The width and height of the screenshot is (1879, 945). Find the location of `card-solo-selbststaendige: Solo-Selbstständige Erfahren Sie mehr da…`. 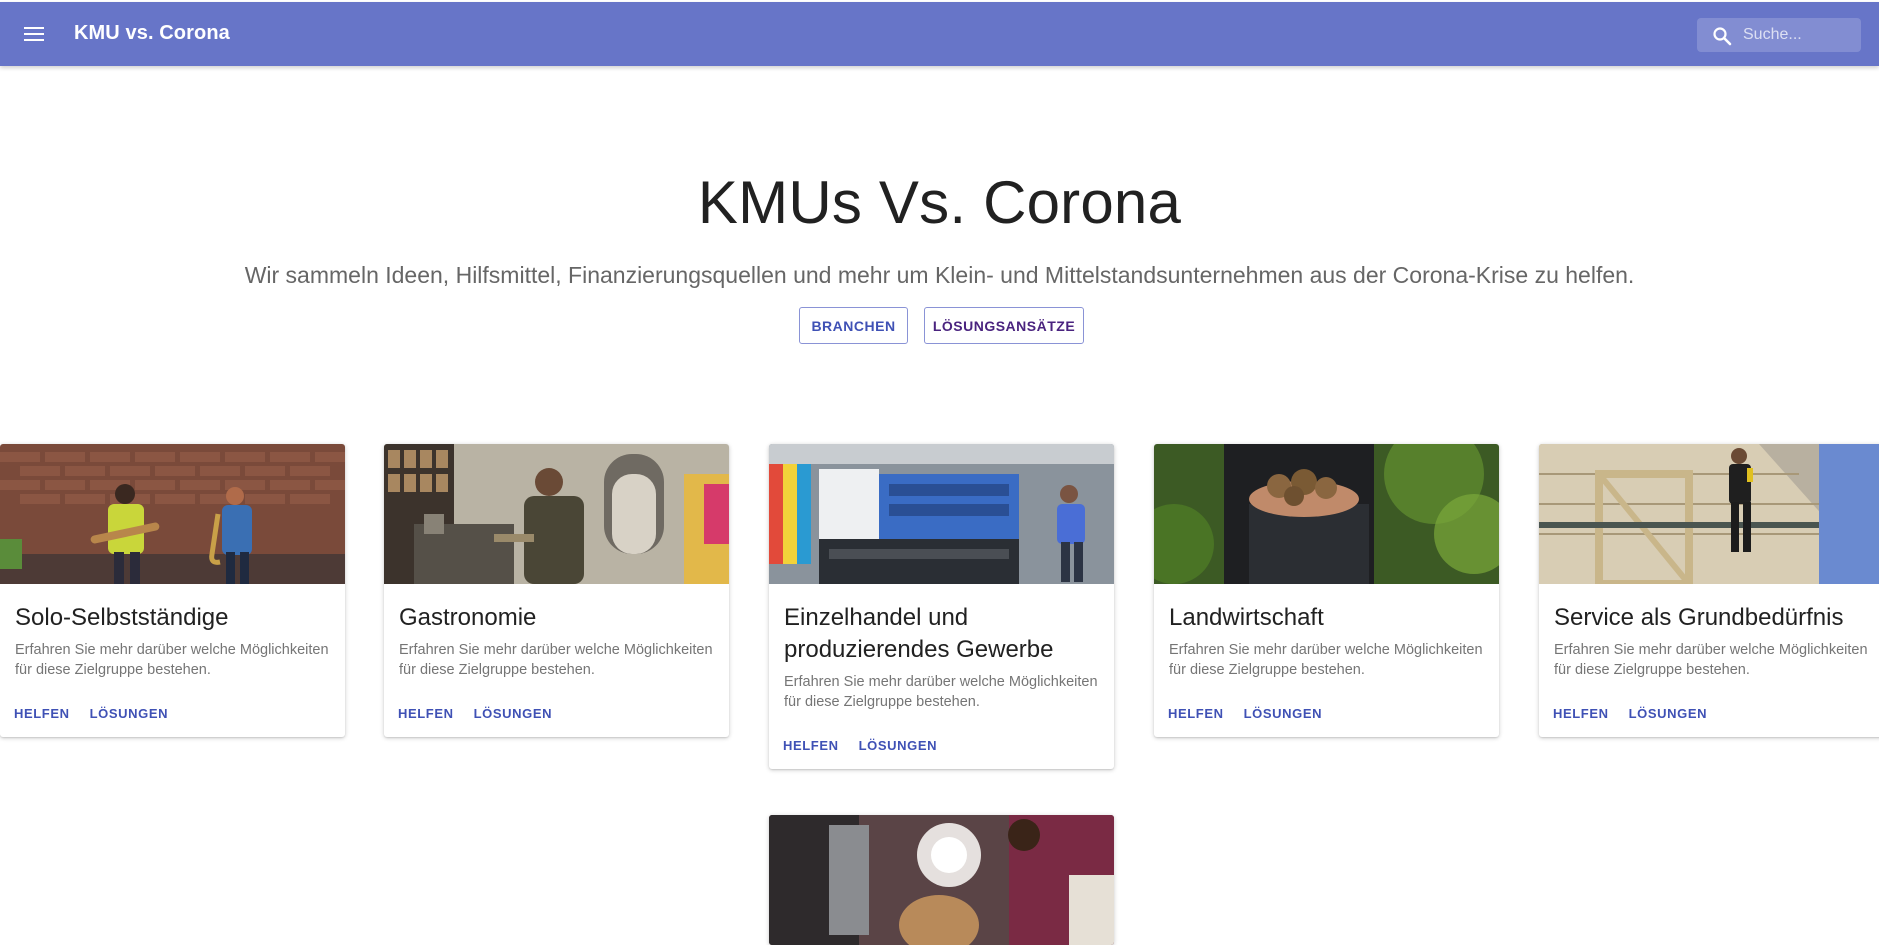

card-solo-selbststaendige: Solo-Selbstständige Erfahren Sie mehr da… is located at coordinates (172, 590).